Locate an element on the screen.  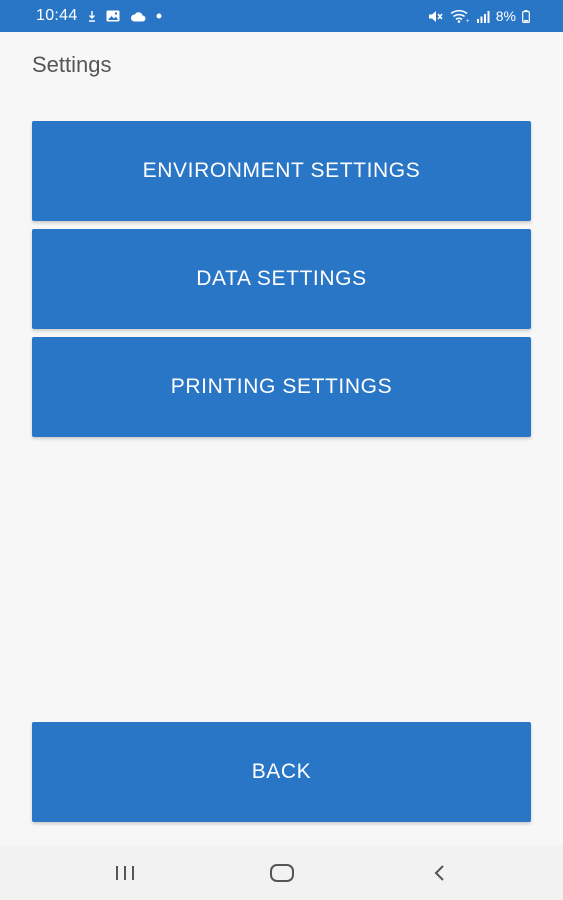
battery-percent: 8% is located at coordinates (505, 16).